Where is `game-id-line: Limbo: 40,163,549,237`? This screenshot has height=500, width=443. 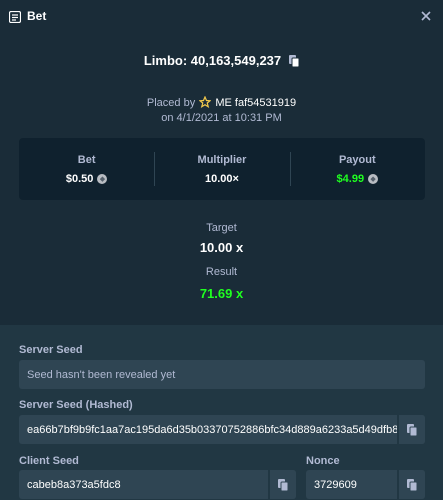 game-id-line: Limbo: 40,163,549,237 is located at coordinates (221, 60).